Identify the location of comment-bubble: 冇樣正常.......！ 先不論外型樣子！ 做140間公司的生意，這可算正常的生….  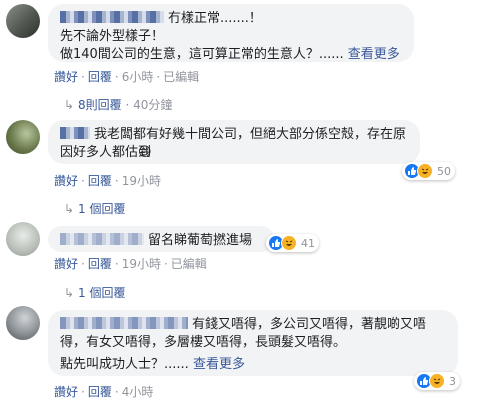
(231, 33).